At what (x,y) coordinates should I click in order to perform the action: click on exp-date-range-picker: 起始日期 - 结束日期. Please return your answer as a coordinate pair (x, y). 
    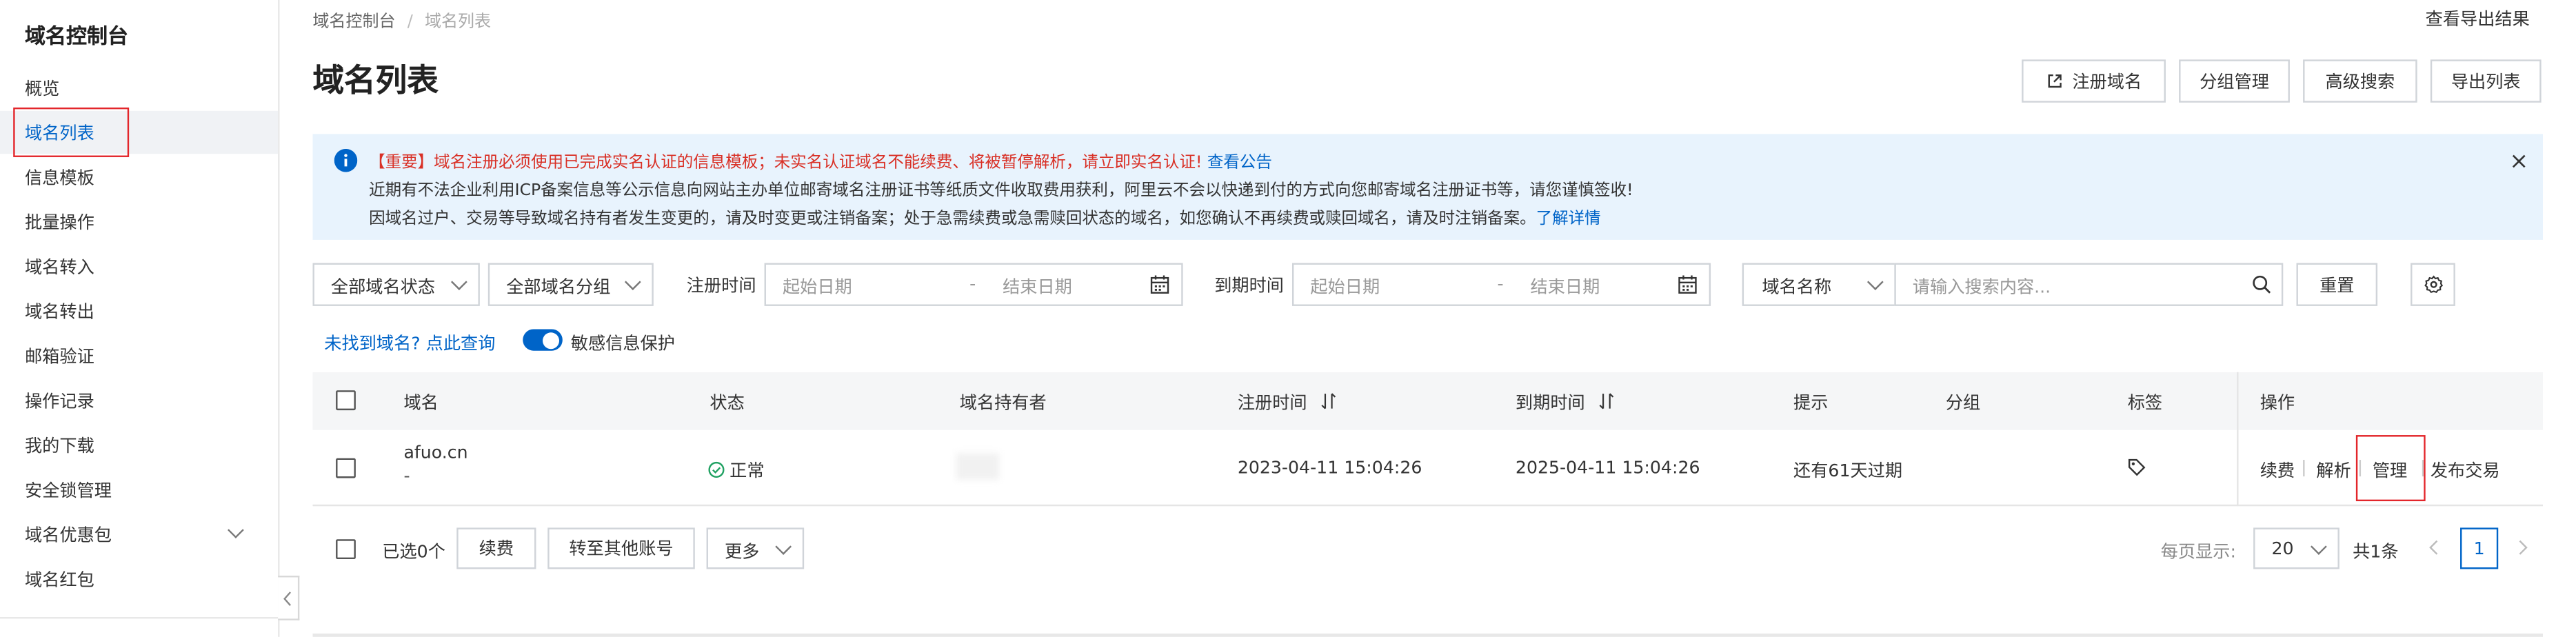
    Looking at the image, I should click on (1501, 284).